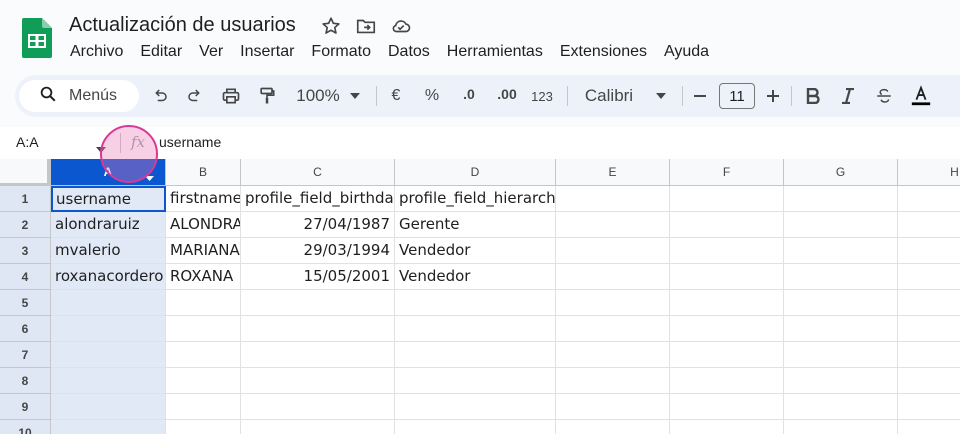 This screenshot has height=434, width=960. What do you see at coordinates (79, 96) in the screenshot?
I see `search-menus-input: Menús` at bounding box center [79, 96].